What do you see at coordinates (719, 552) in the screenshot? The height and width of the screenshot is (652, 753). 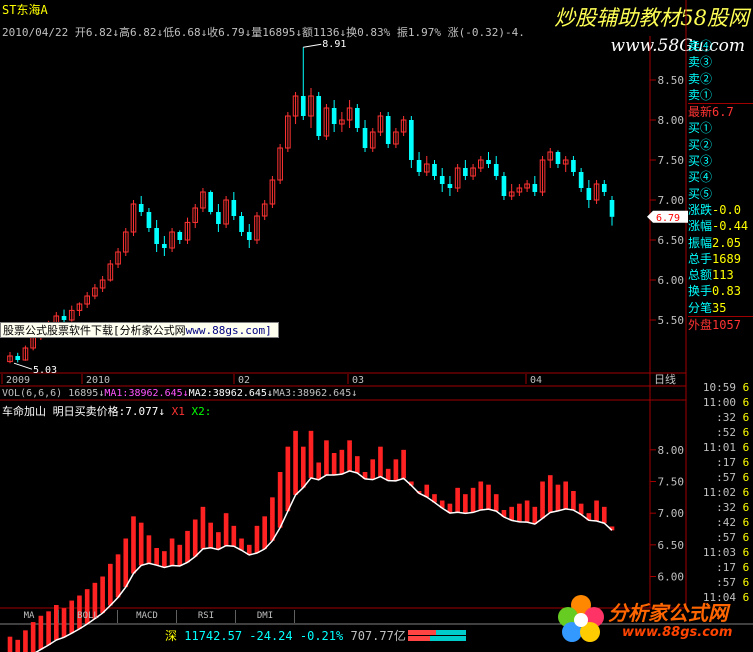 I see `tick-time: 11:03` at bounding box center [719, 552].